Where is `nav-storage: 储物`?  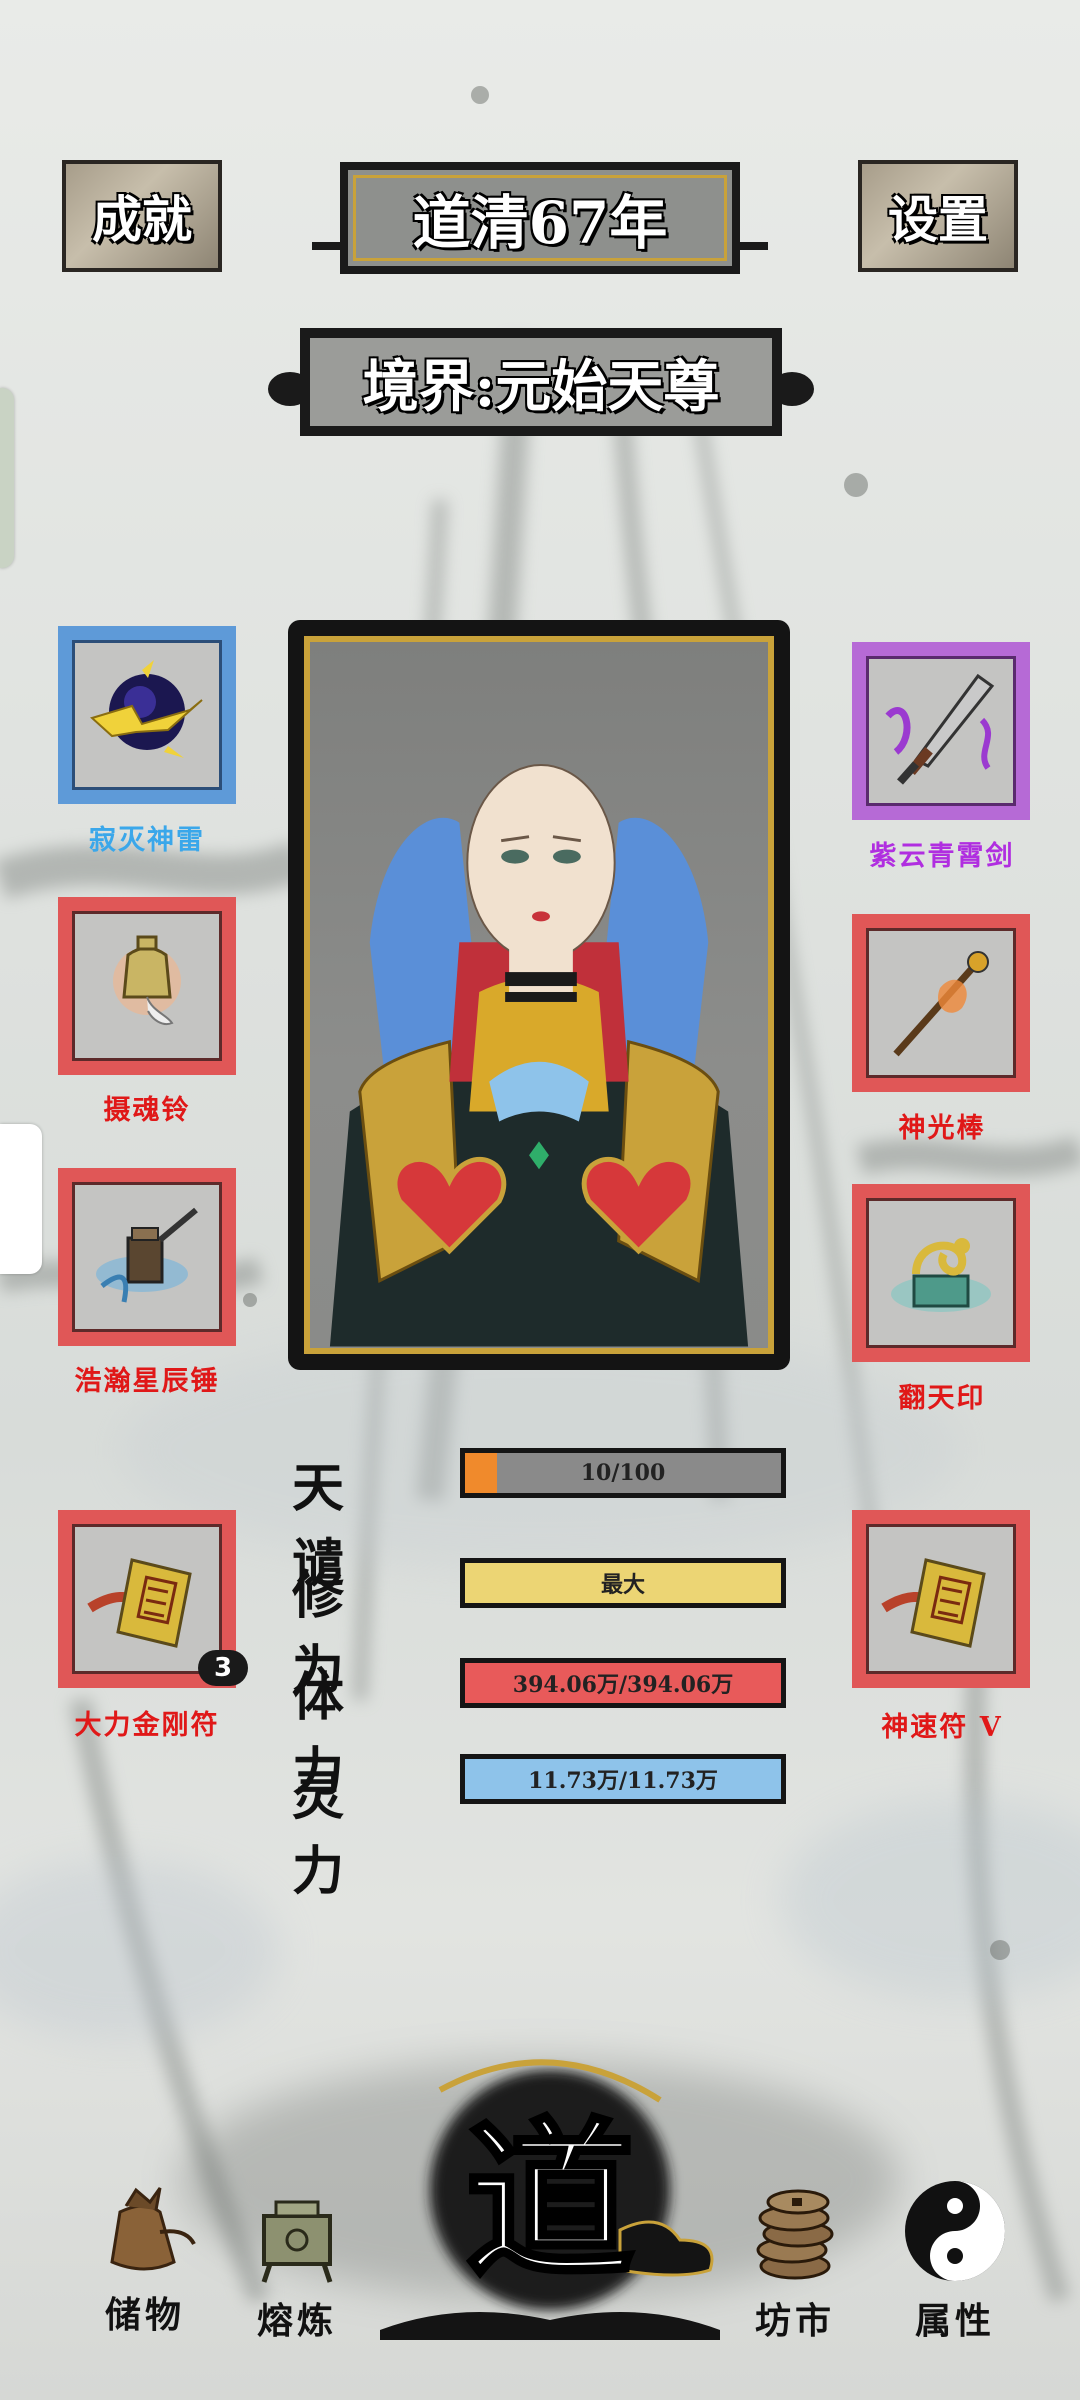
nav-storage: 储物 is located at coordinates (145, 2255).